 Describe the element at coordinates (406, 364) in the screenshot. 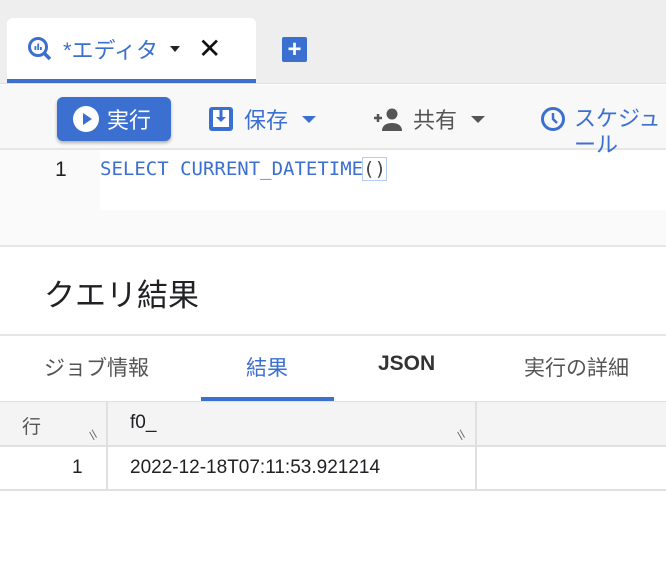

I see `tab-json: JSON` at that location.